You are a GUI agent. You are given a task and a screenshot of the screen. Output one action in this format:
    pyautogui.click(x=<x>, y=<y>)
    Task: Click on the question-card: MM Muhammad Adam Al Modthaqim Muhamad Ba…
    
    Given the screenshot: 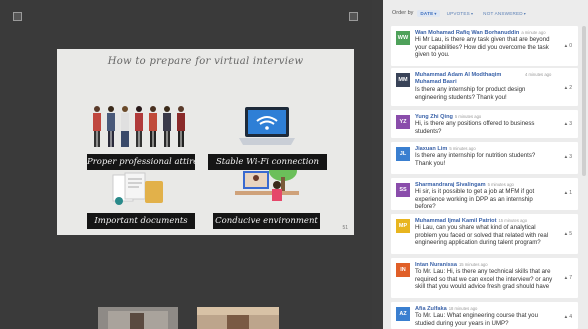 What is the action you would take?
    pyautogui.click(x=484, y=87)
    